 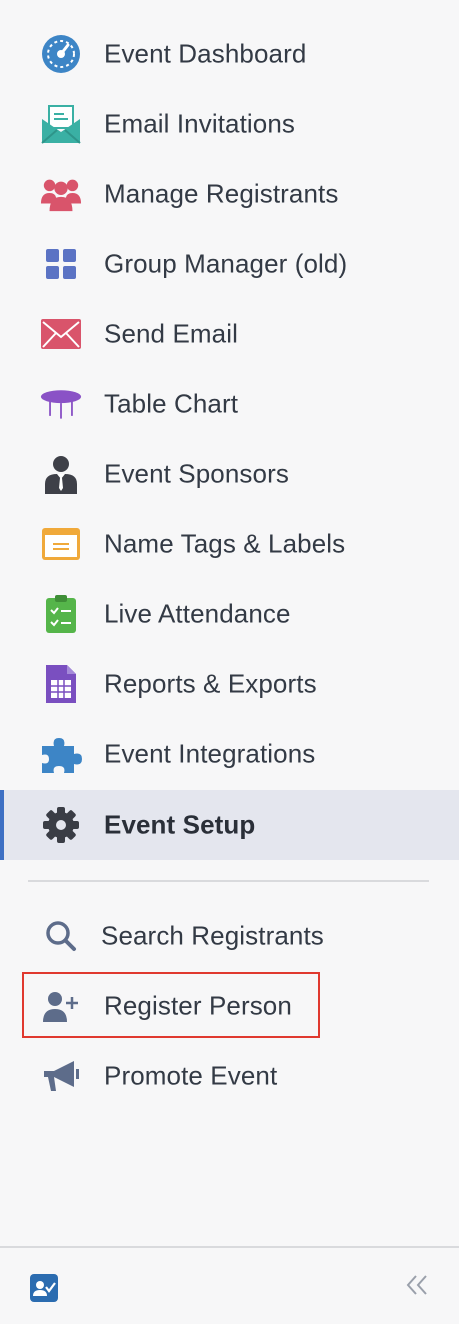 I want to click on nav-item-register-person: Register Person, so click(x=229, y=1006).